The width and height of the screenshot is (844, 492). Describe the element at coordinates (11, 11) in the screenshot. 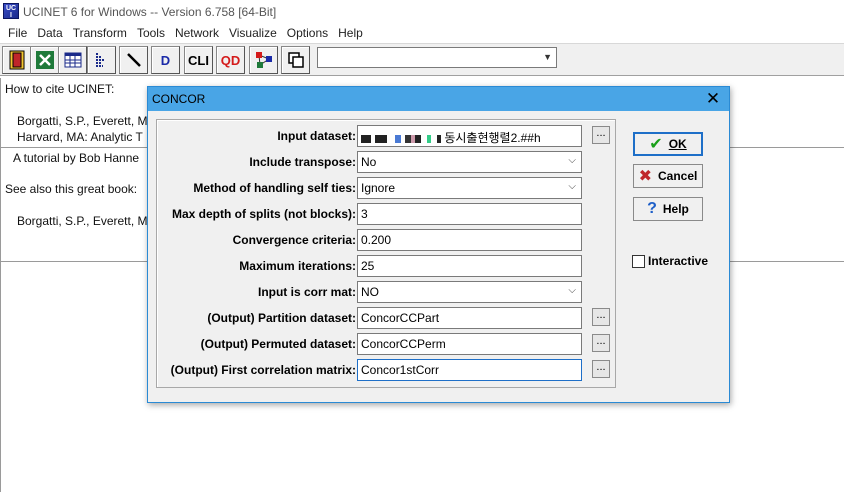

I see `ucinet-app-icon: UC I` at that location.